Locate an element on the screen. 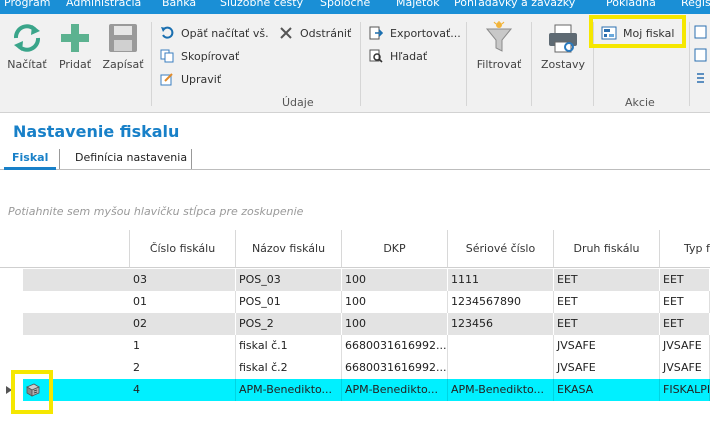 The width and height of the screenshot is (710, 423). menu-administracia: Administrácia is located at coordinates (103, 4).